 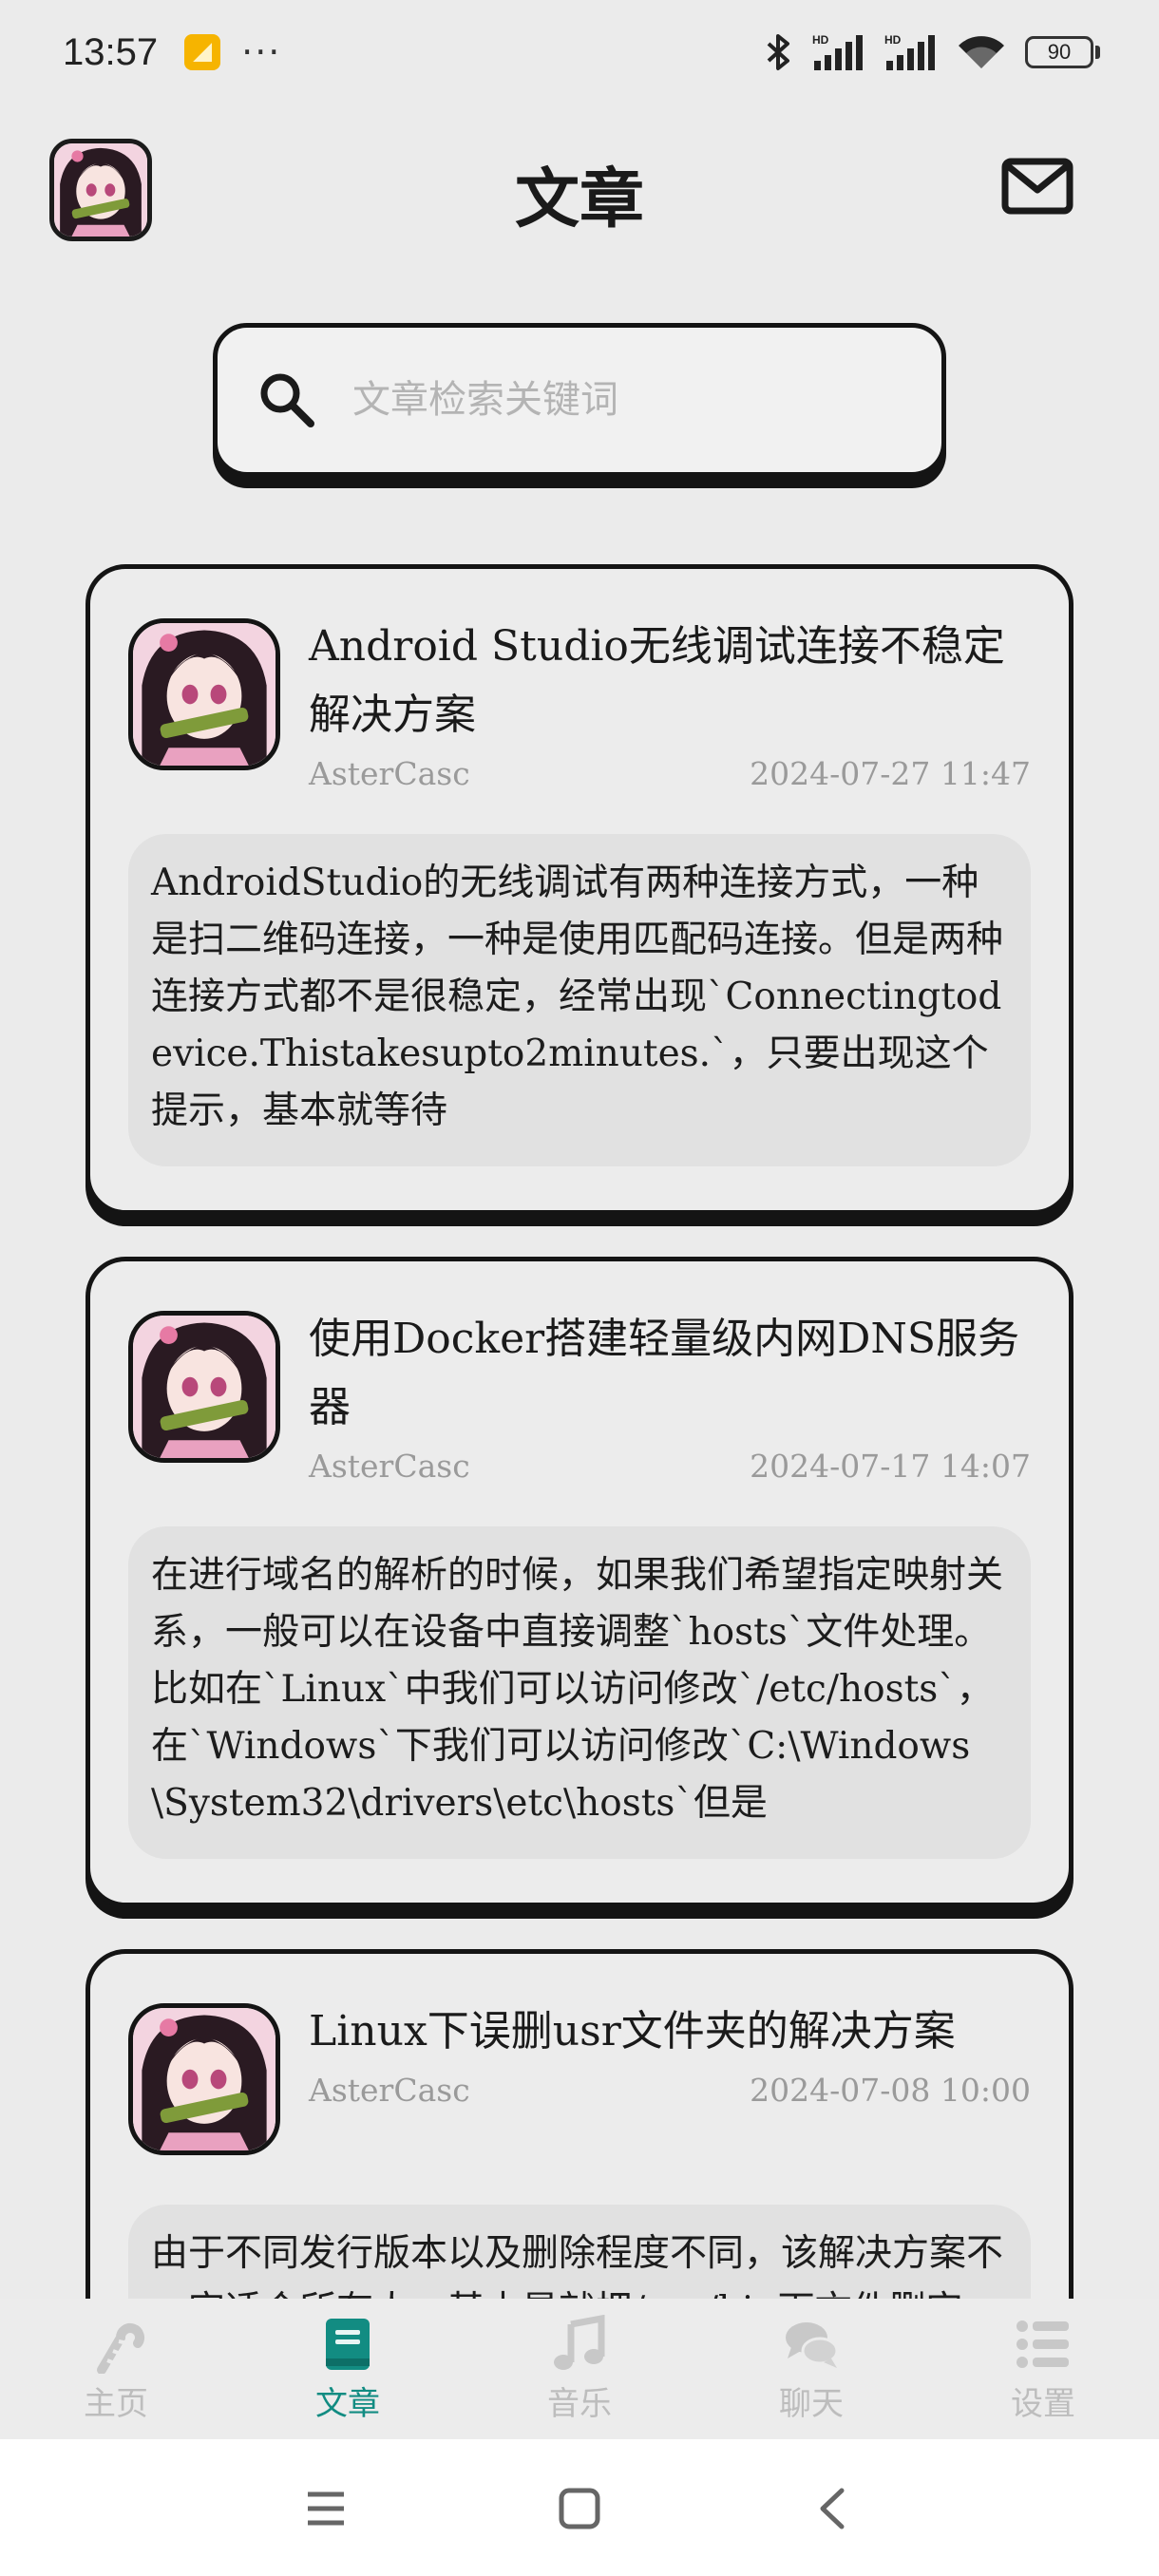 What do you see at coordinates (1042, 2344) in the screenshot?
I see `list-icon` at bounding box center [1042, 2344].